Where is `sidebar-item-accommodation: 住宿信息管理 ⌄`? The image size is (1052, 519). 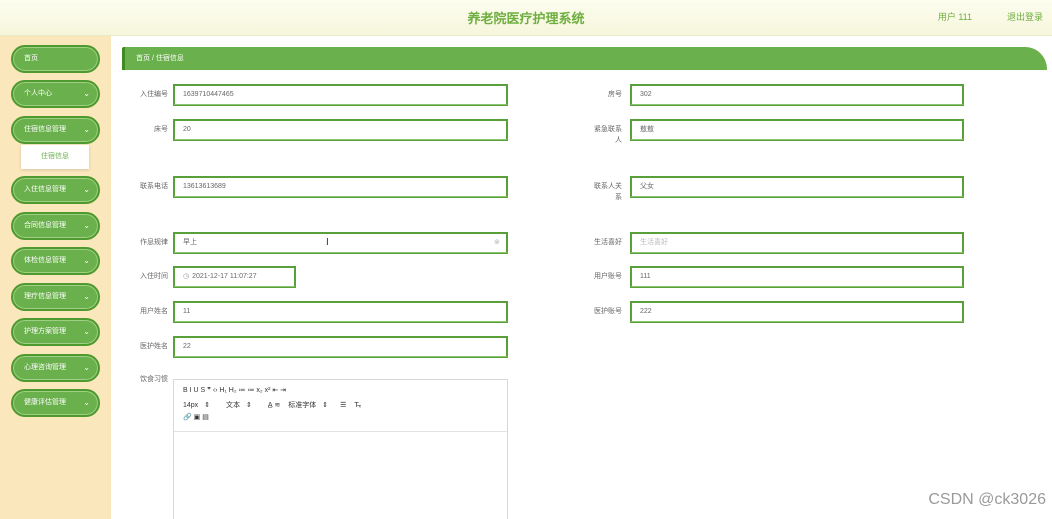 sidebar-item-accommodation: 住宿信息管理 ⌄ is located at coordinates (55, 130).